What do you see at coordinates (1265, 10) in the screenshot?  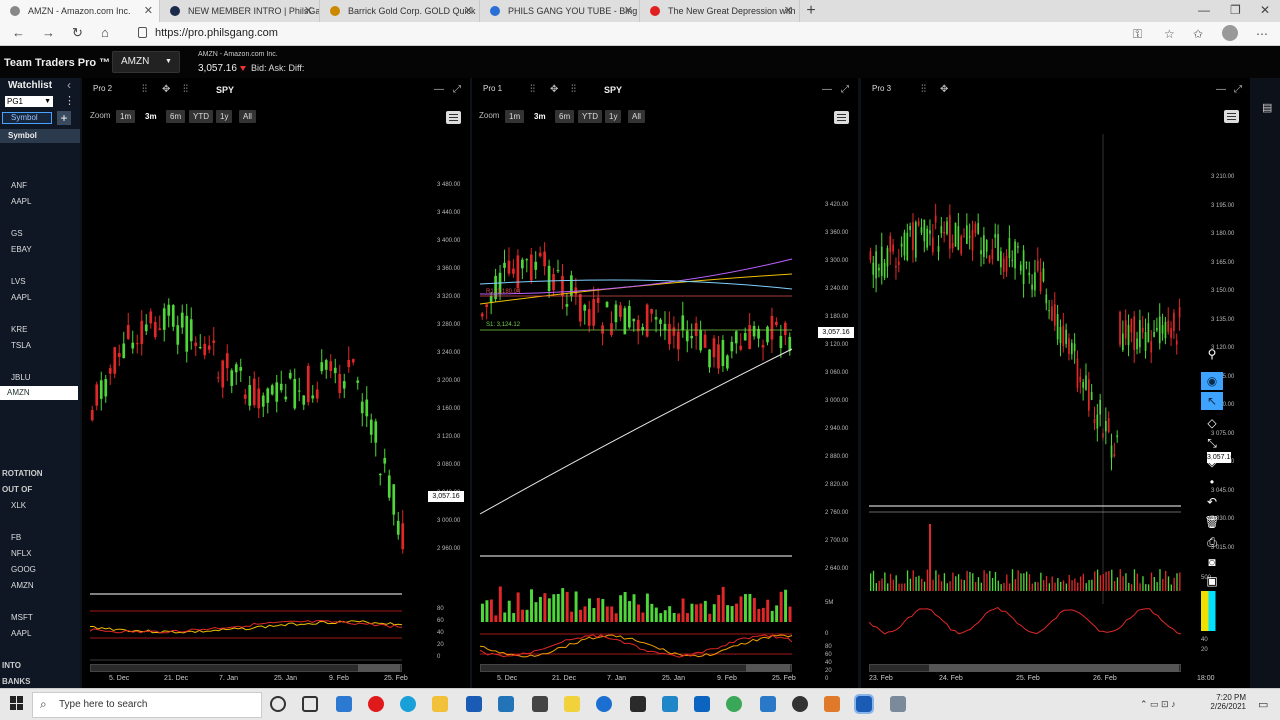 I see `close-window-icon: ✕` at bounding box center [1265, 10].